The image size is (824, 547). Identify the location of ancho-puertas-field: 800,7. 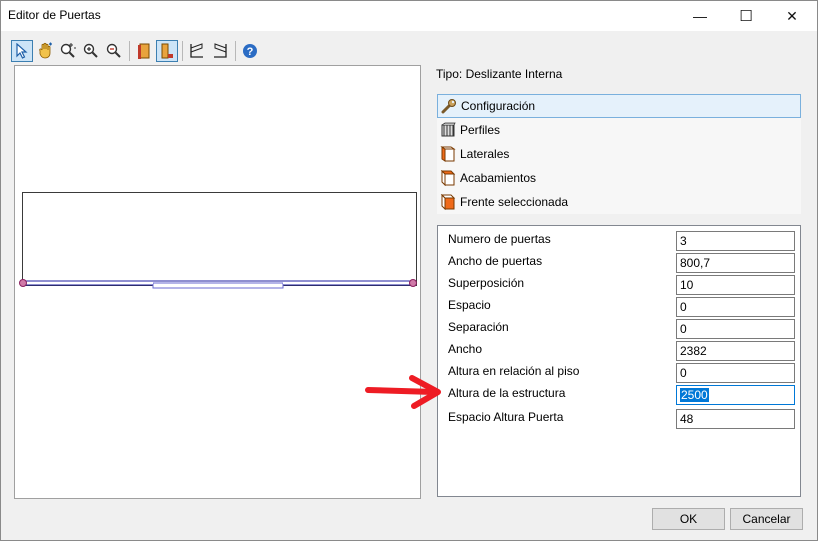
(735, 263).